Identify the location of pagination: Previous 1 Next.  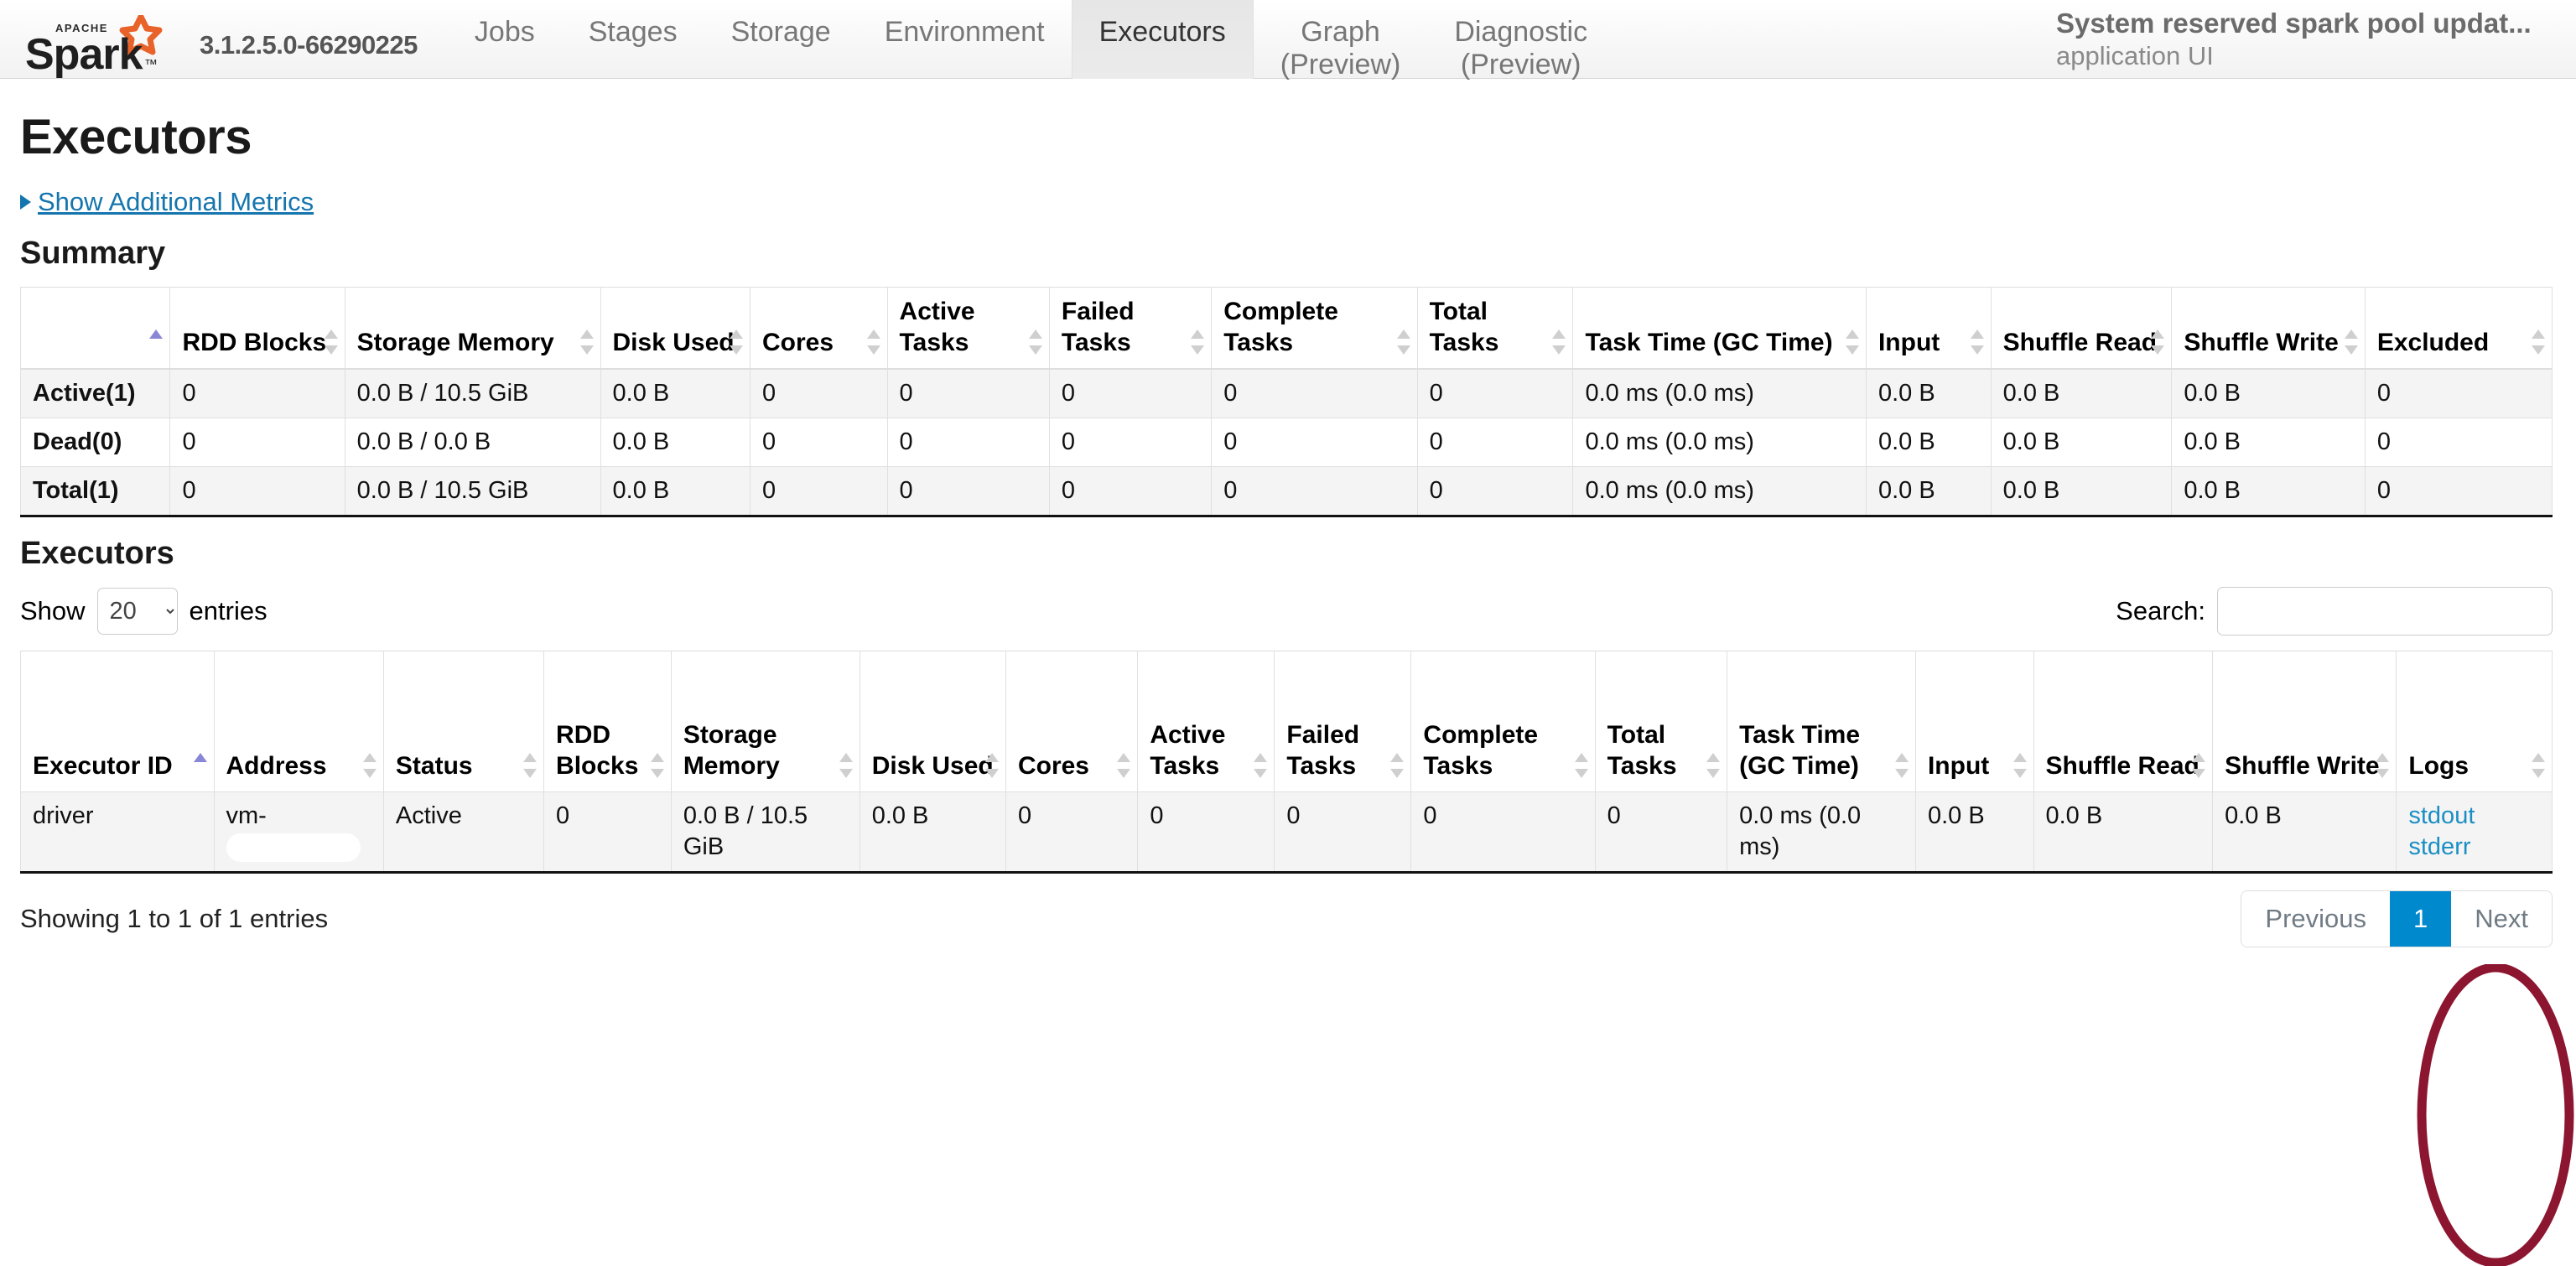
(2397, 919).